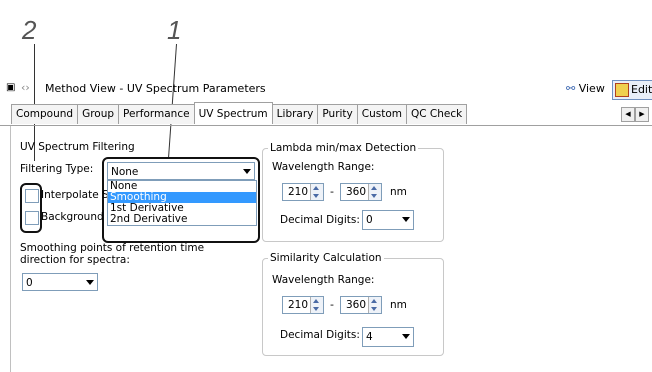 This screenshot has height=372, width=652. Describe the element at coordinates (388, 220) in the screenshot. I see `lambda-digits-dropdown: 0` at that location.